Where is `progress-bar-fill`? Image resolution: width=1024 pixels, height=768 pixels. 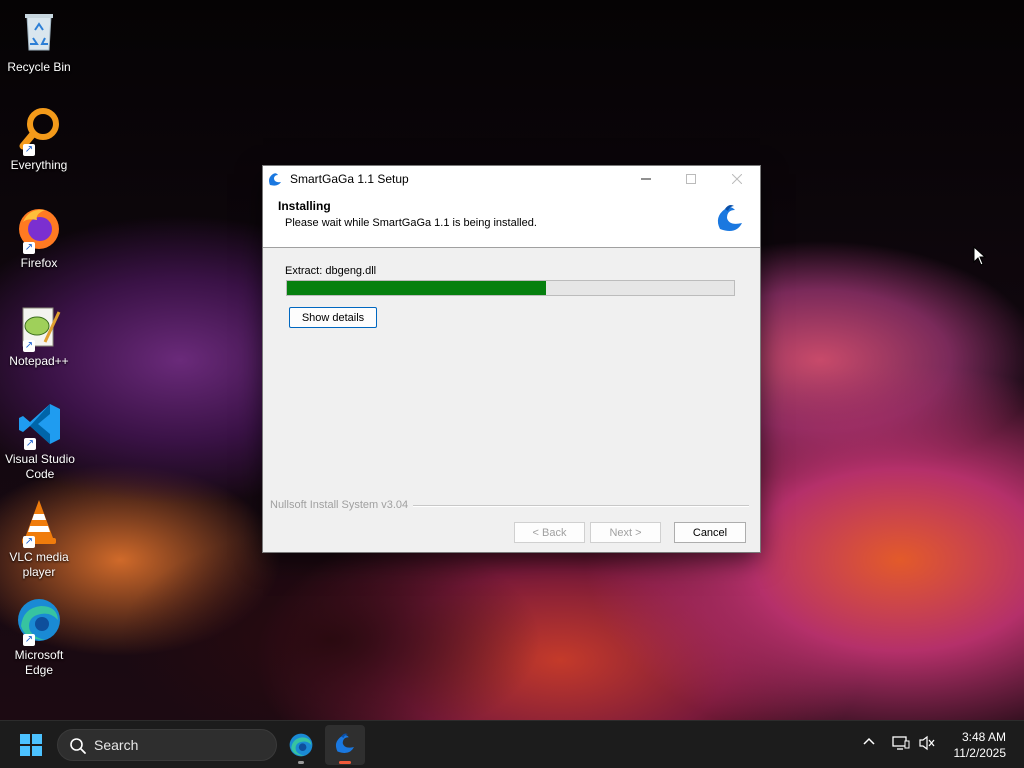 progress-bar-fill is located at coordinates (417, 288).